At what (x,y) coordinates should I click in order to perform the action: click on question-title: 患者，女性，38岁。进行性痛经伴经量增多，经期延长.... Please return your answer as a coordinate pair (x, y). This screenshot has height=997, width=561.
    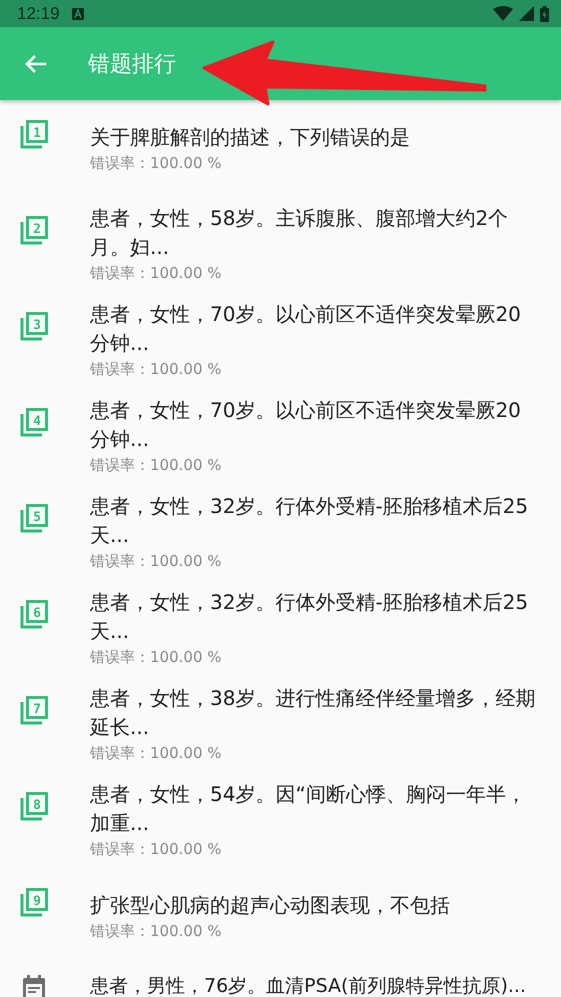
    Looking at the image, I should click on (315, 713).